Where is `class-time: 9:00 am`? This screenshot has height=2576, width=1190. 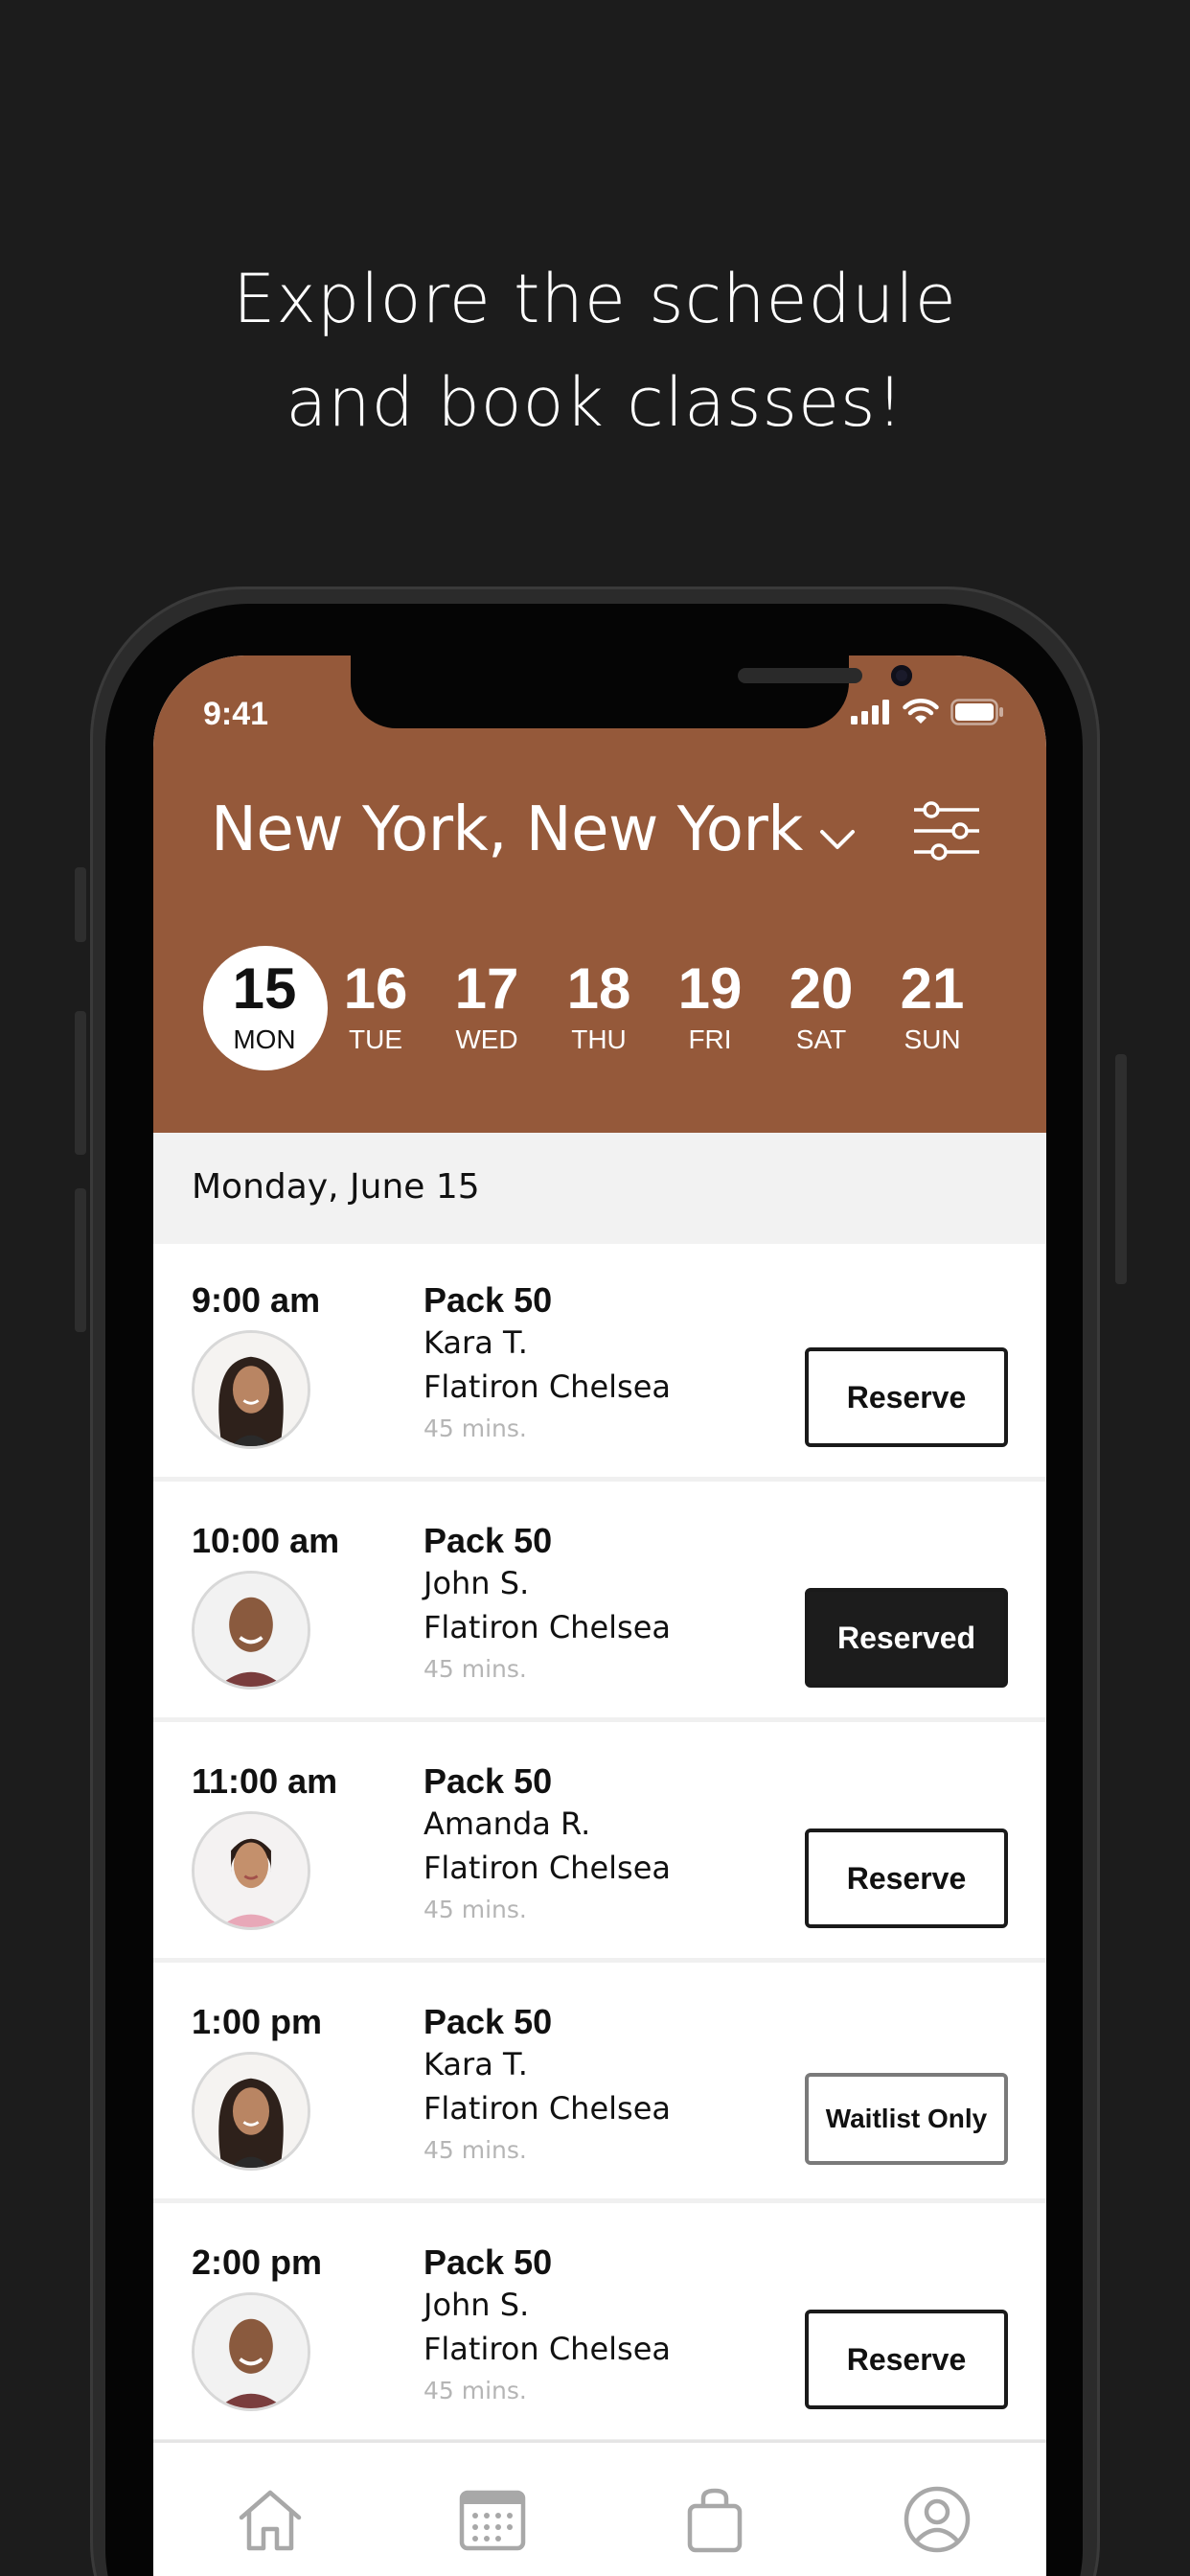 class-time: 9:00 am is located at coordinates (256, 1300).